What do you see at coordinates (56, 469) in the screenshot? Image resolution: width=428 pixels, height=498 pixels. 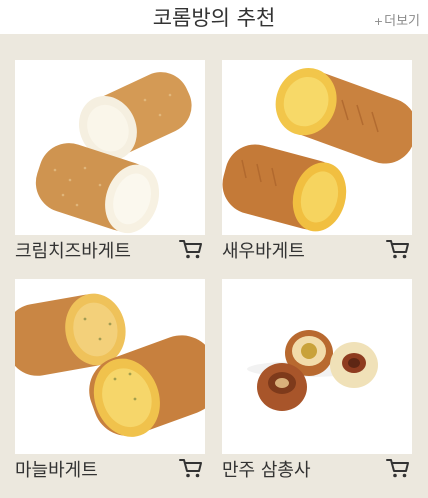 I see `product-name: 마늘바게트` at bounding box center [56, 469].